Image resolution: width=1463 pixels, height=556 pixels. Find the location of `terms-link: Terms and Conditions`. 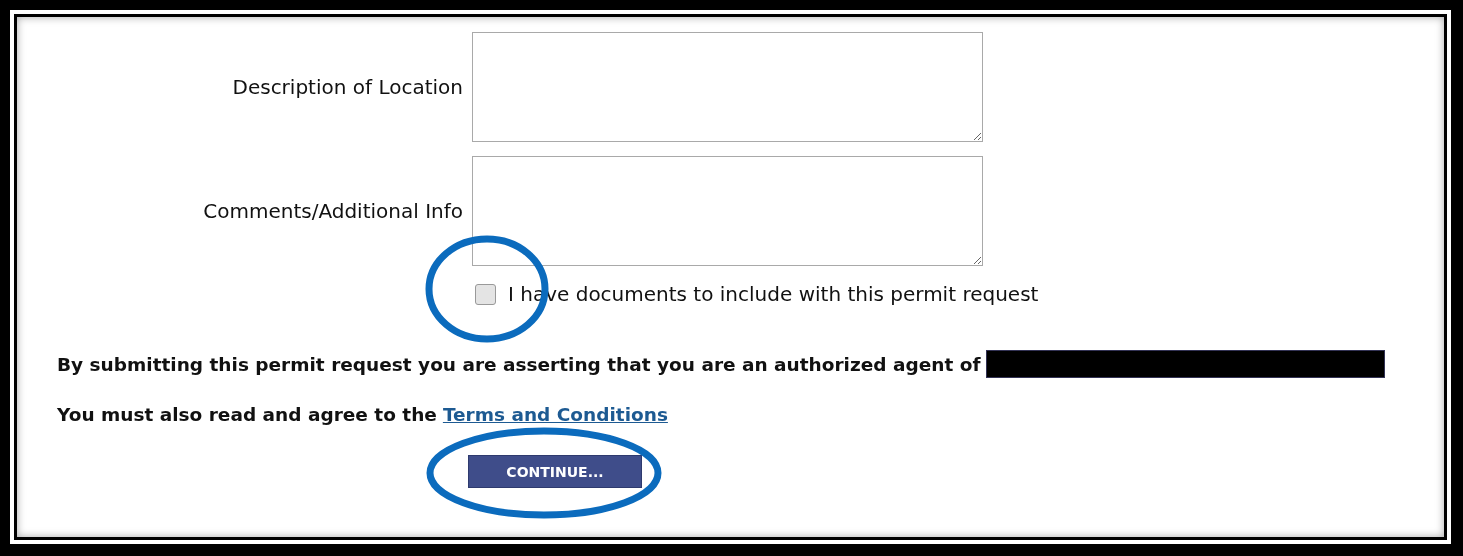

terms-link: Terms and Conditions is located at coordinates (555, 414).